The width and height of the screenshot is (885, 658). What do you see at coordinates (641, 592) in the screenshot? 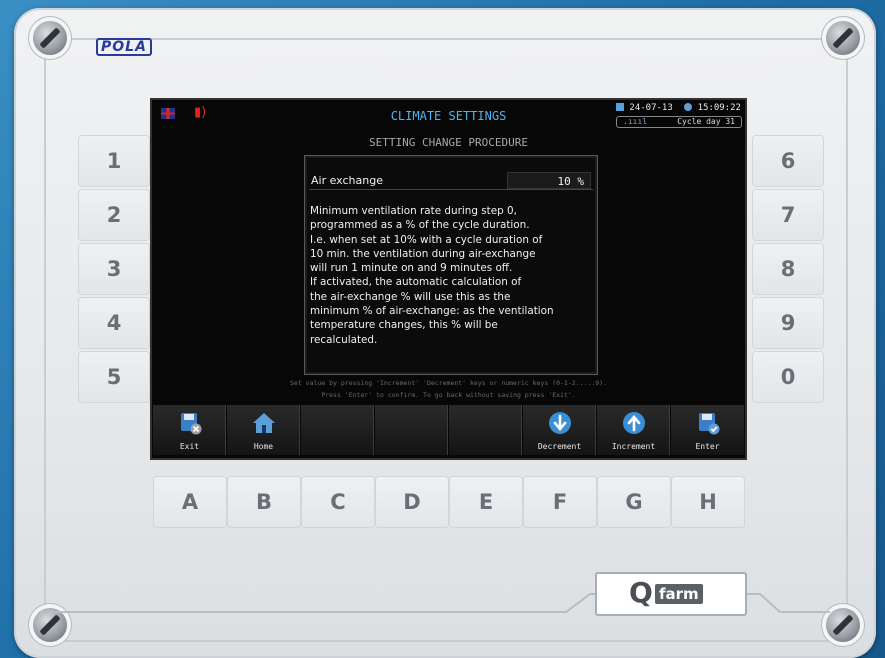
I see `logo-q: Q` at bounding box center [641, 592].